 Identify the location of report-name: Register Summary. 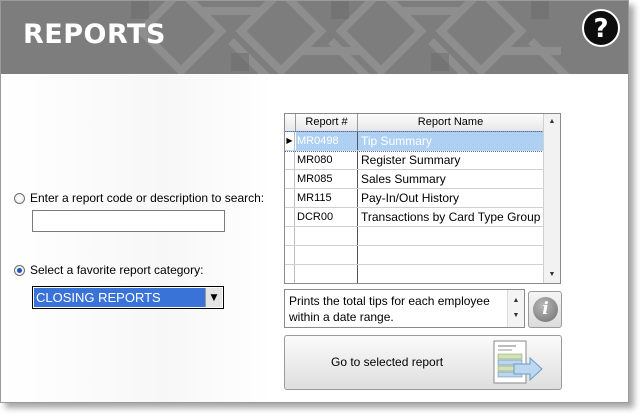
(411, 160).